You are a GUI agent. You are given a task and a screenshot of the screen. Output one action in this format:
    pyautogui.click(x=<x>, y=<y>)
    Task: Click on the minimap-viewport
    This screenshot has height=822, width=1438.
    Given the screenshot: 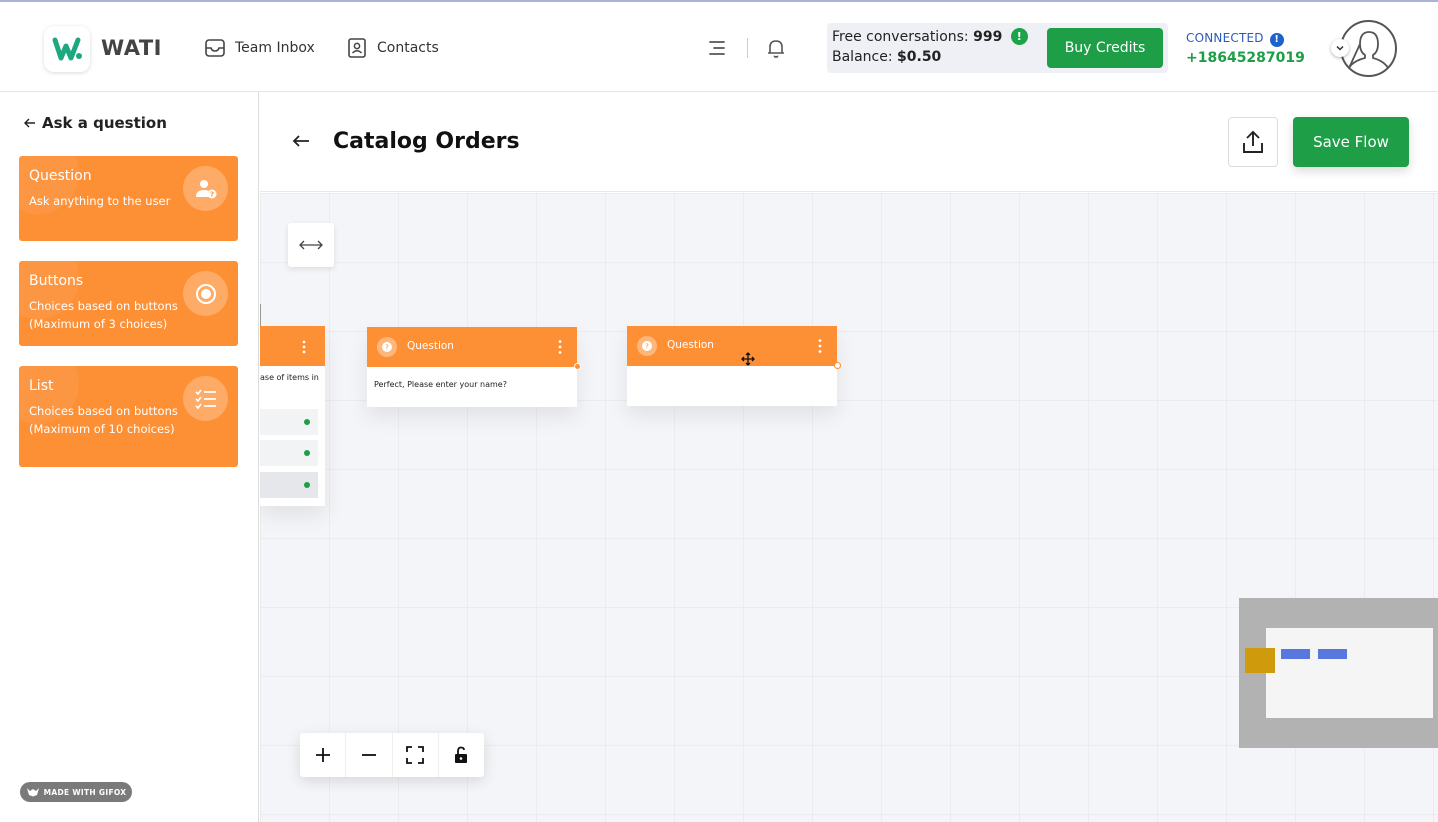 What is the action you would take?
    pyautogui.click(x=1349, y=673)
    